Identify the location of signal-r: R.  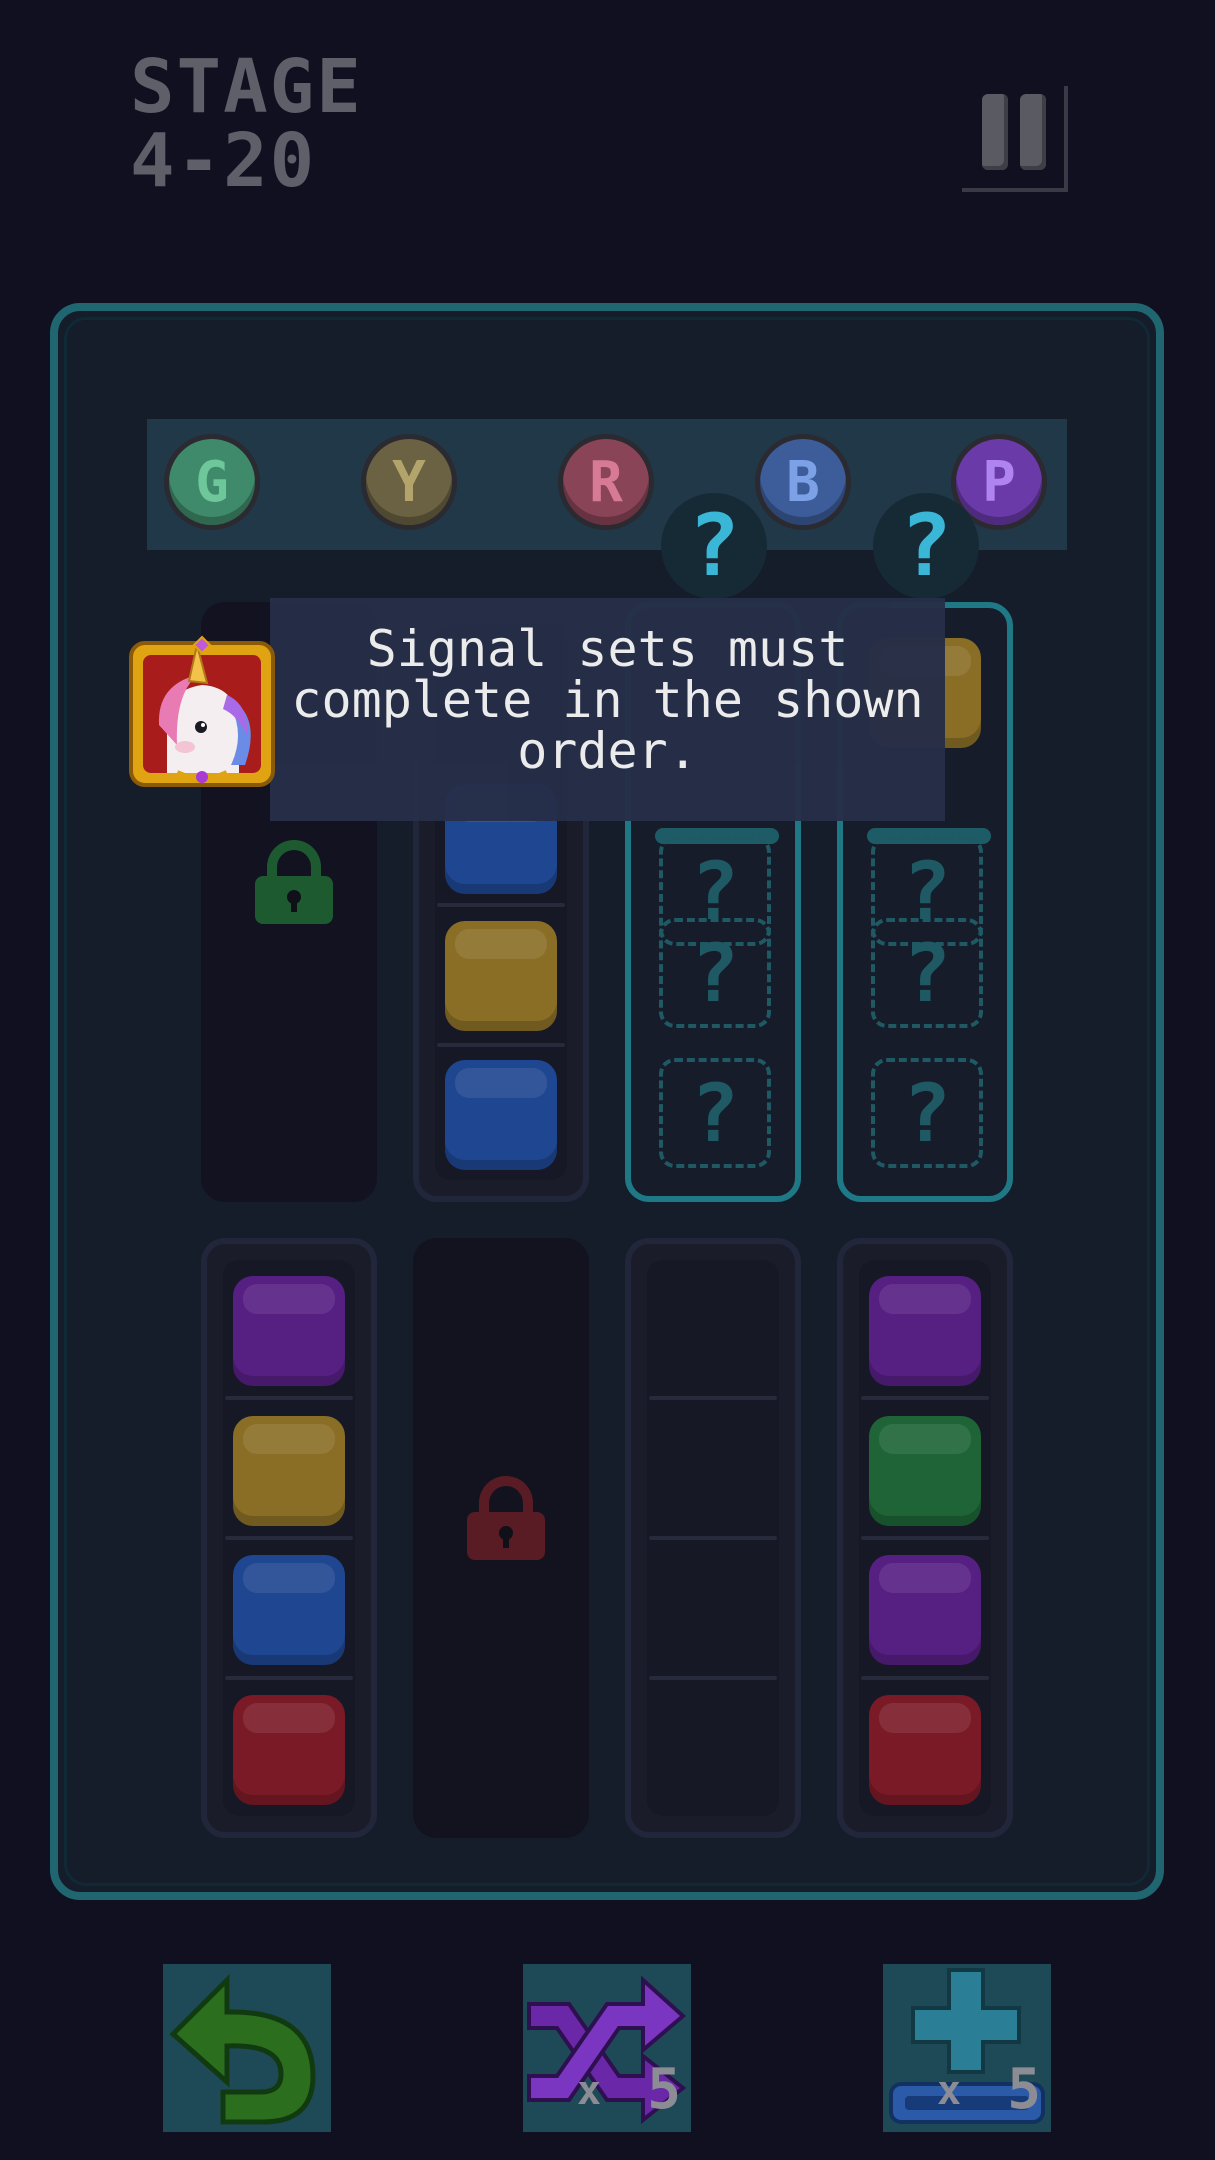
(606, 482).